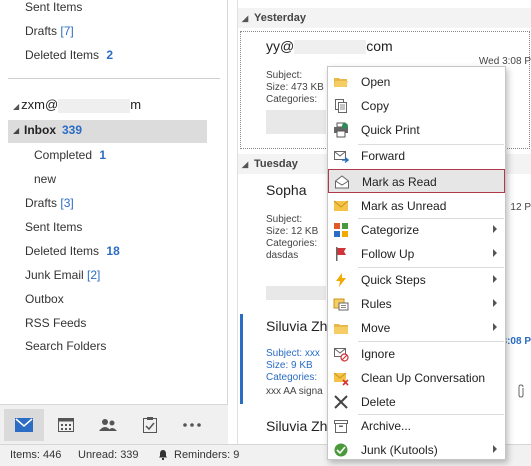 This screenshot has height=466, width=531. Describe the element at coordinates (150, 425) in the screenshot. I see `tasks-icon` at that location.